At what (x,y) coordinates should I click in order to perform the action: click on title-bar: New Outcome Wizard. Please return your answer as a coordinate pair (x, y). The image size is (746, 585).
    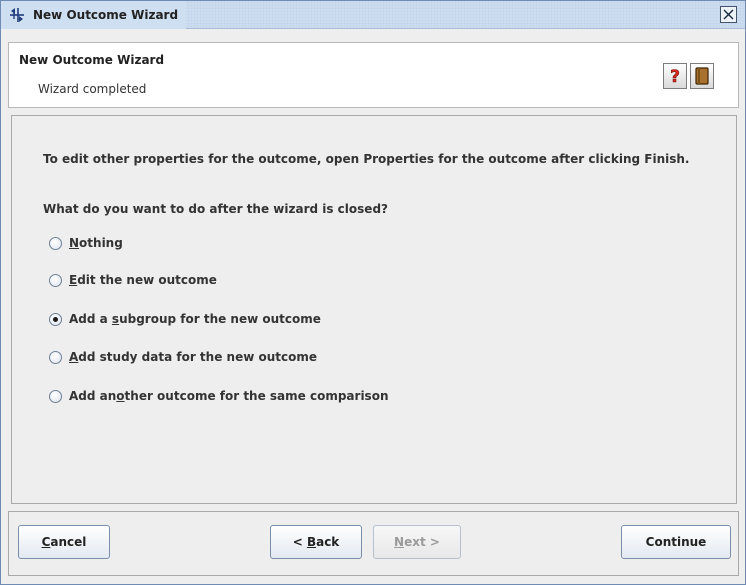
    Looking at the image, I should click on (373, 15).